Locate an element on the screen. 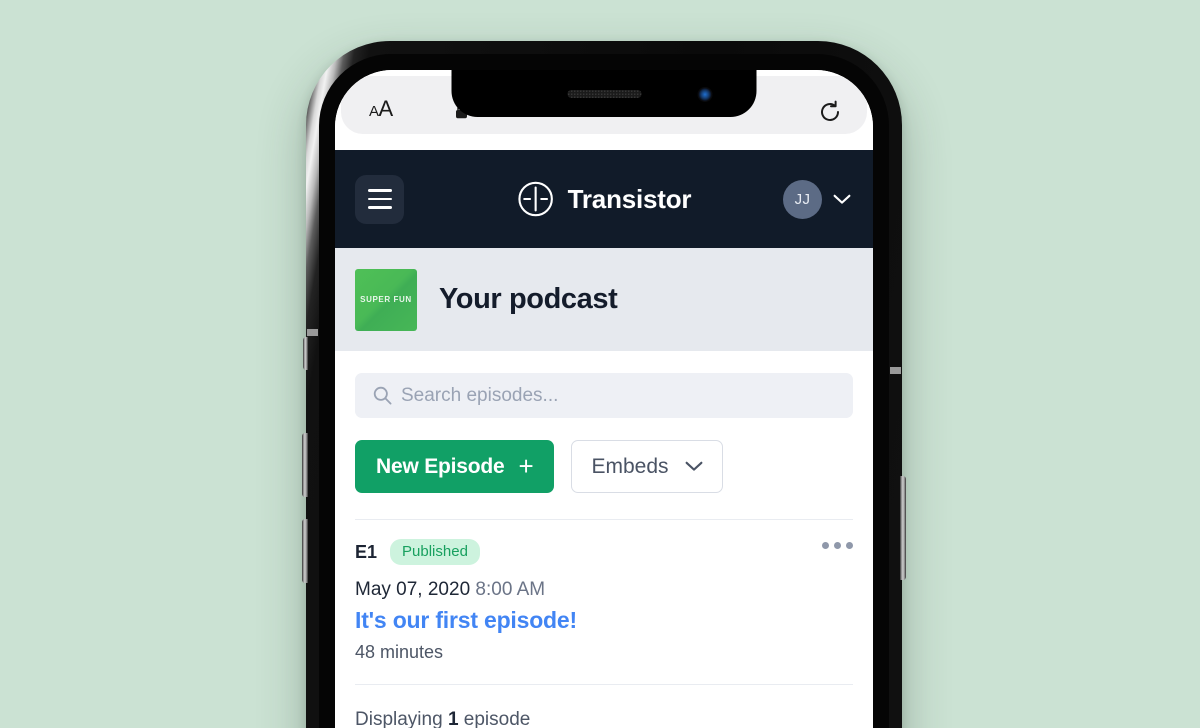 This screenshot has height=728, width=1200. podcast-artwork-label: SUPER FUN is located at coordinates (386, 299).